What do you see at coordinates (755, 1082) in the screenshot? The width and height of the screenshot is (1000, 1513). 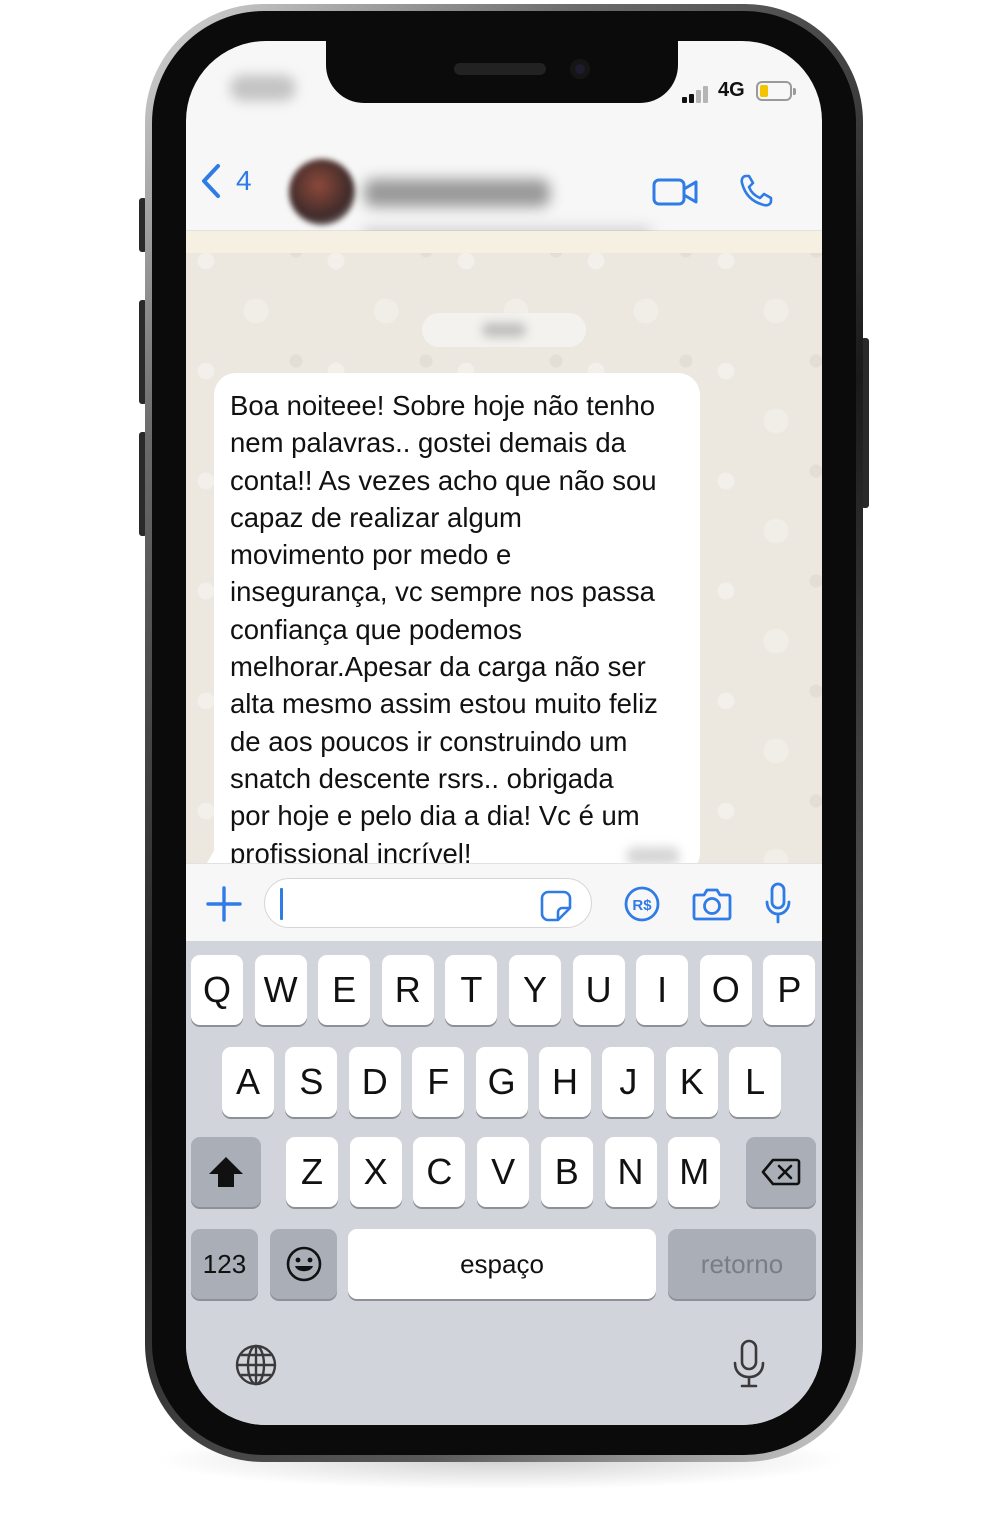 I see `key-l: L` at bounding box center [755, 1082].